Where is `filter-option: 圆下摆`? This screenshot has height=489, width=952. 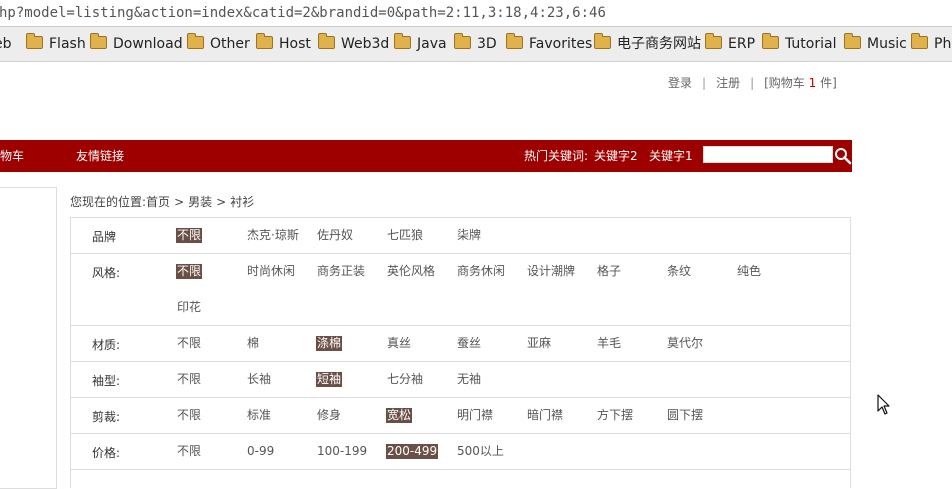 filter-option: 圆下摆 is located at coordinates (685, 415).